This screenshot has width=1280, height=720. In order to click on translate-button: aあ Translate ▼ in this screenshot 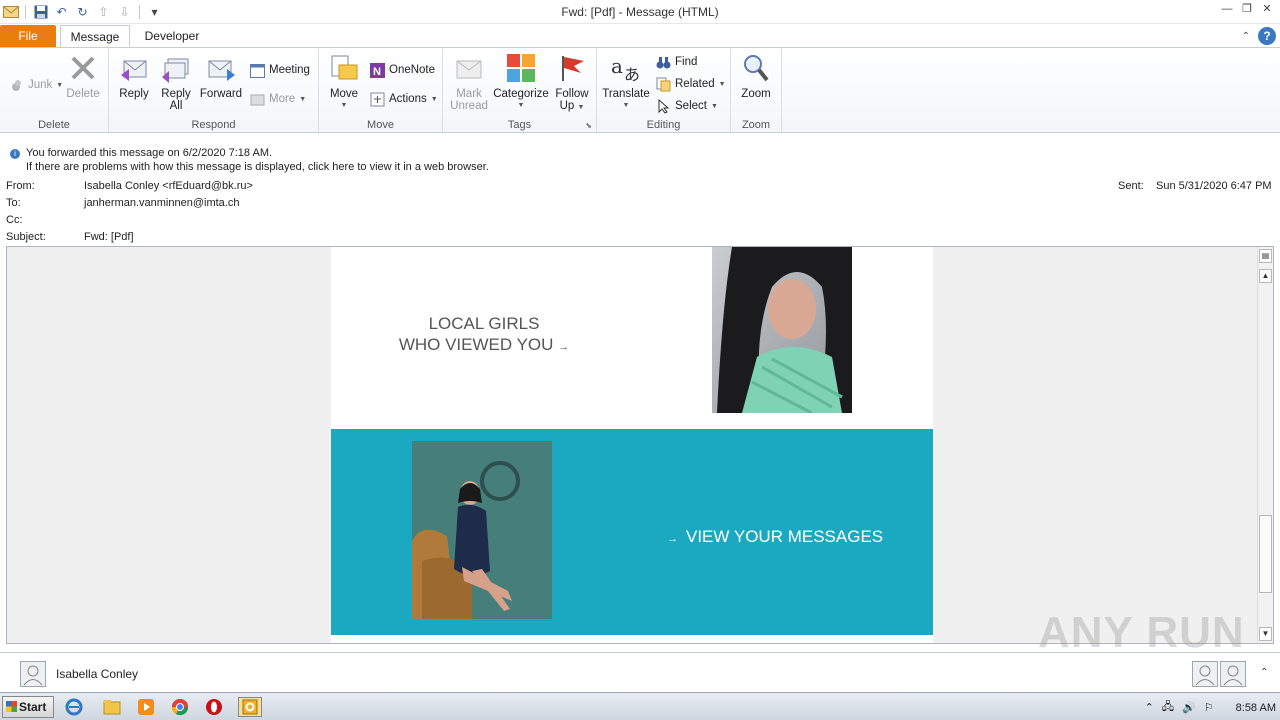, I will do `click(626, 82)`.